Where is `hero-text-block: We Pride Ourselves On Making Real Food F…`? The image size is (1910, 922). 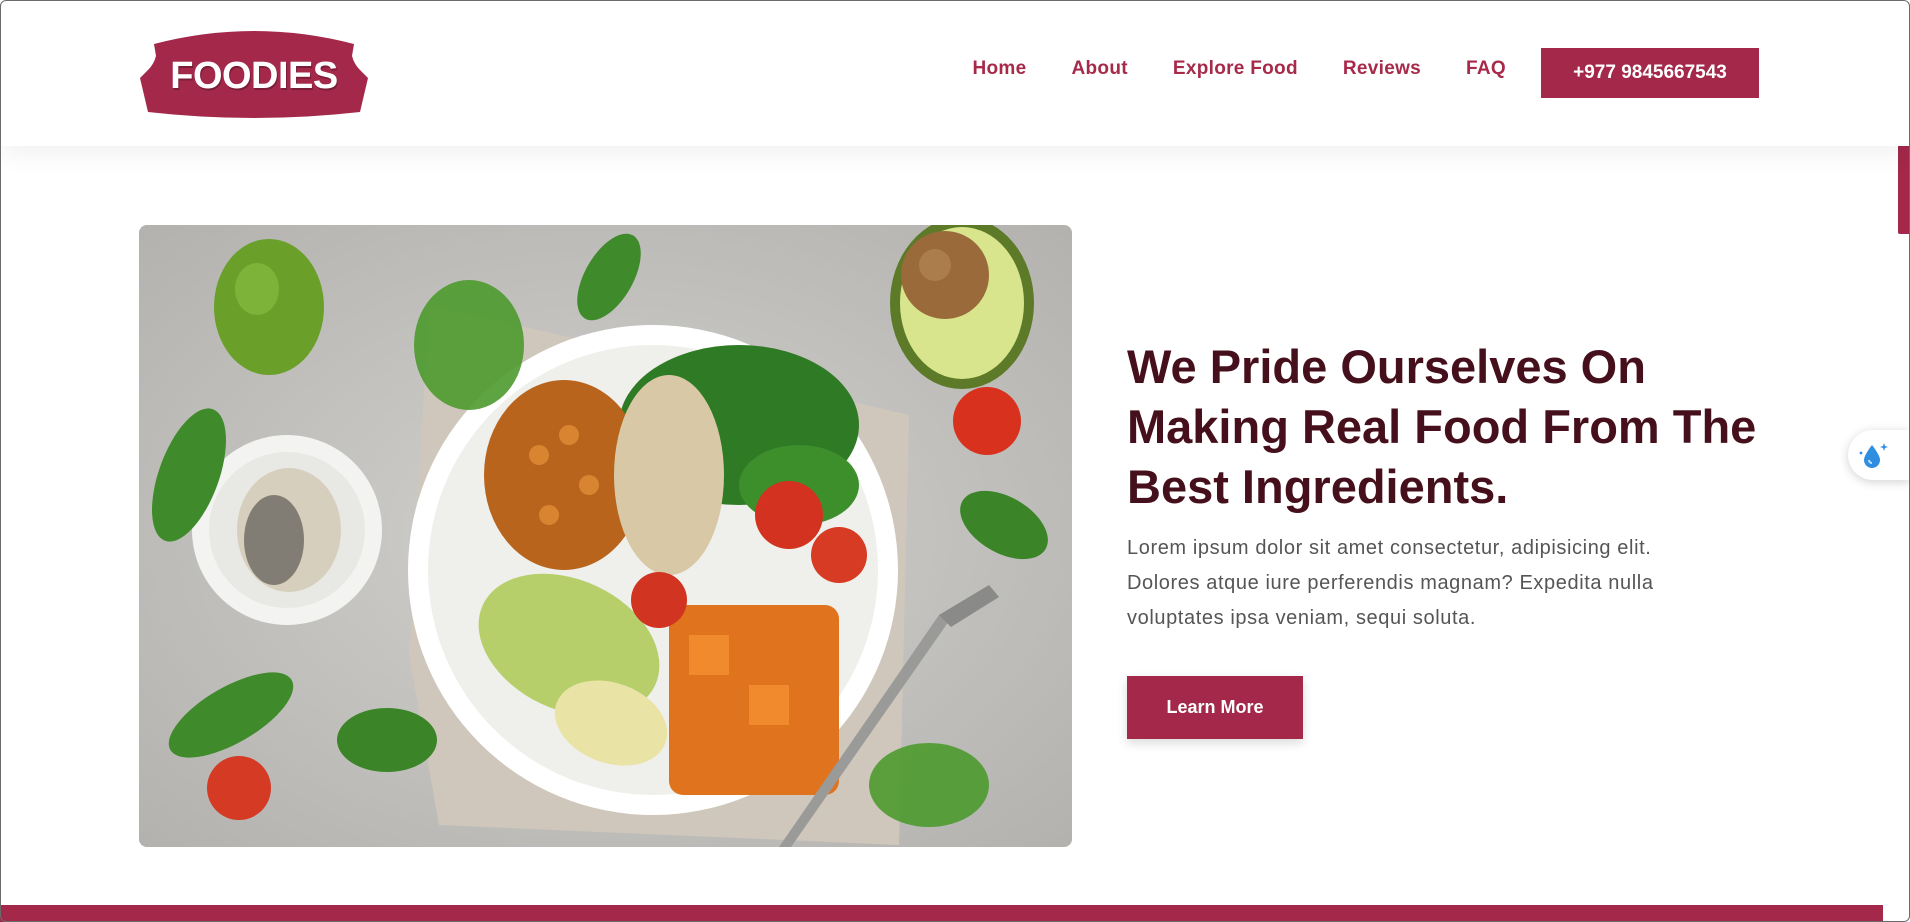
hero-text-block: We Pride Ourselves On Making Real Food F… is located at coordinates (1452, 538).